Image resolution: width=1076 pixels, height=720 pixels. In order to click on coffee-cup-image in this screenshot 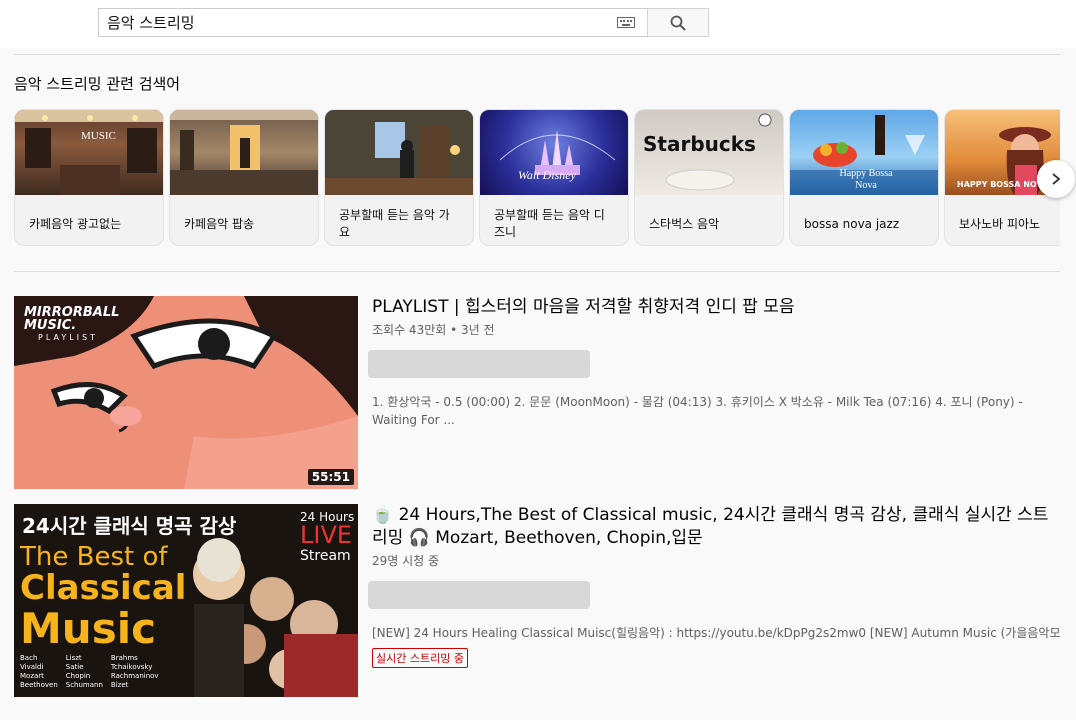, I will do `click(718, 152)`.